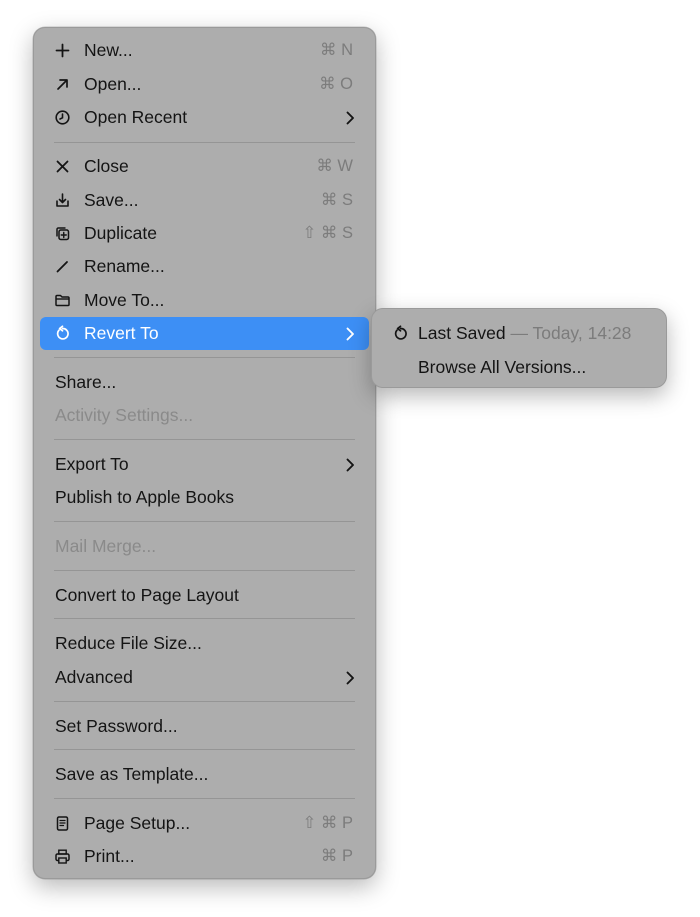  Describe the element at coordinates (121, 333) in the screenshot. I see `menu-item-revert-to-label: Revert To` at that location.